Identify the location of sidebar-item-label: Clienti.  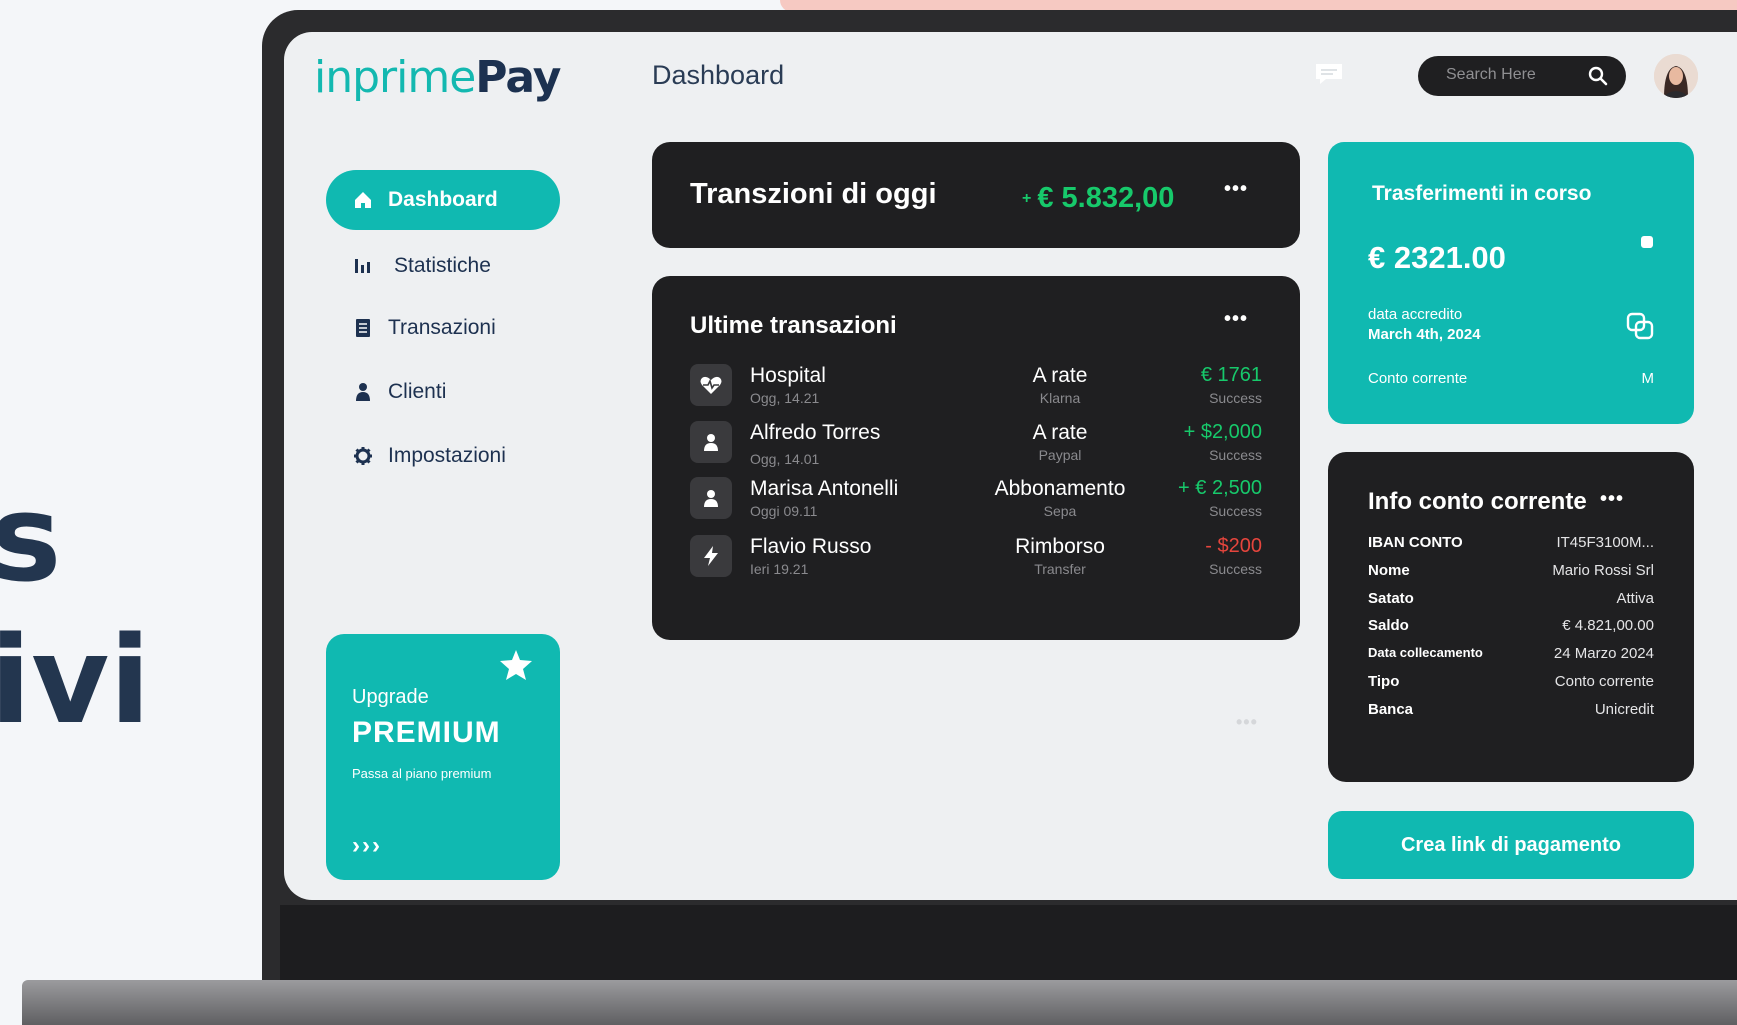
(417, 391).